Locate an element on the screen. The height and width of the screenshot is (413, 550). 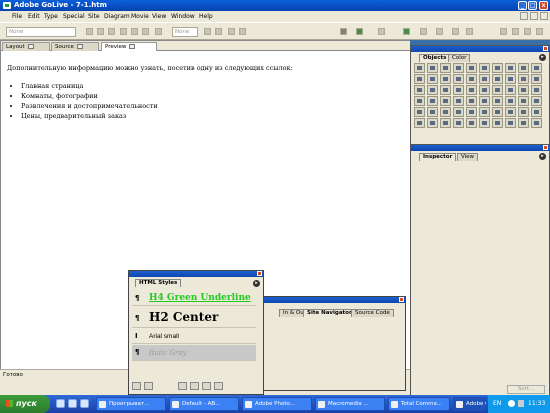
menu-movie: Movie is located at coordinates (140, 16).